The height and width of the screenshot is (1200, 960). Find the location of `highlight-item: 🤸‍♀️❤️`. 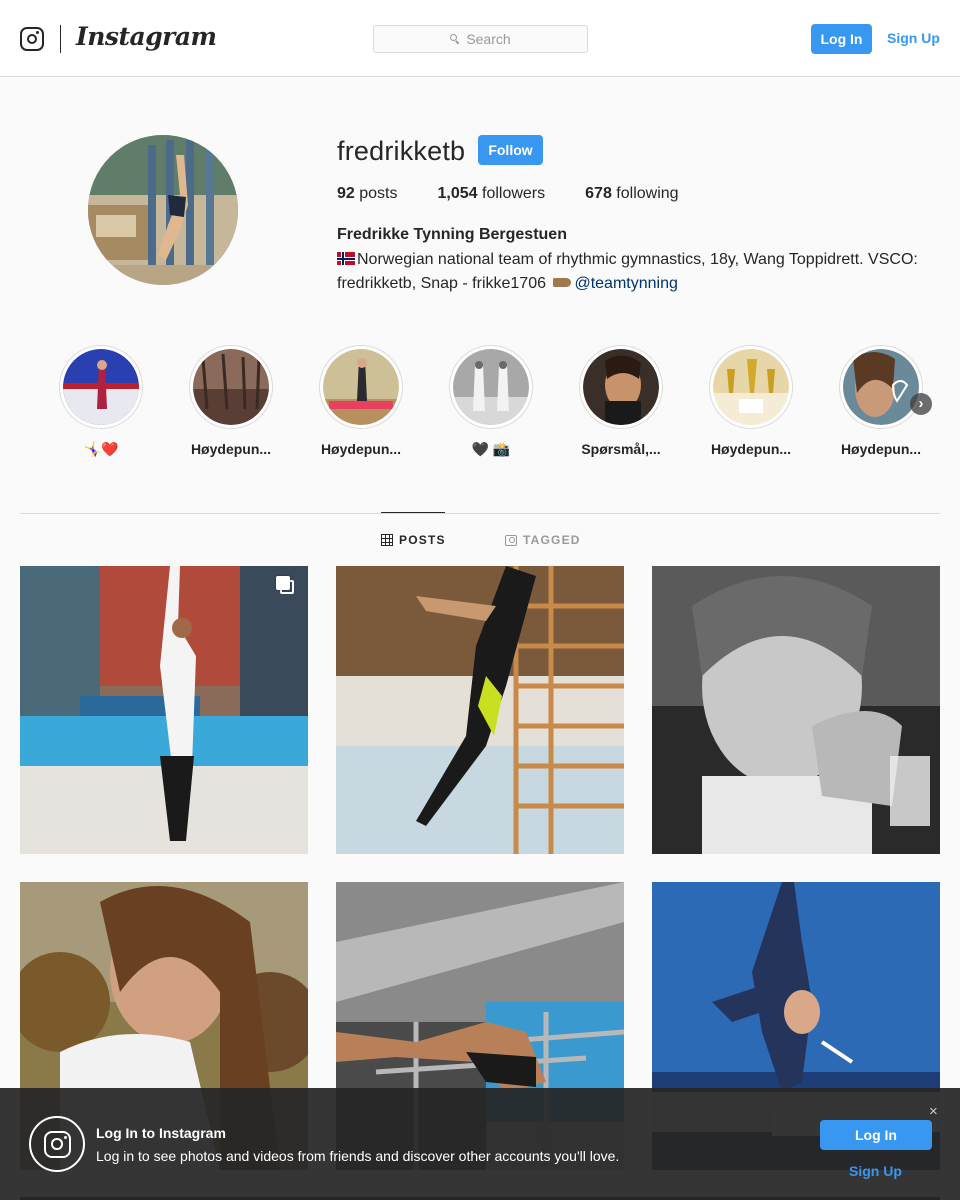

highlight-item: 🤸‍♀️❤️ is located at coordinates (101, 401).